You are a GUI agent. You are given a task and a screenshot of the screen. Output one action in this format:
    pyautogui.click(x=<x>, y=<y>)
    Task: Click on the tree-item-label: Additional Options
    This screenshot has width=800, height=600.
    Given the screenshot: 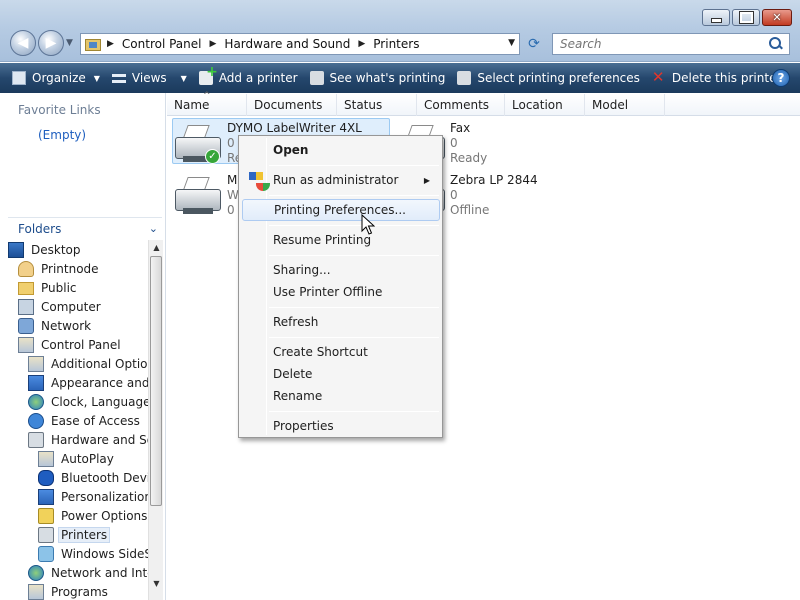 What is the action you would take?
    pyautogui.click(x=99, y=363)
    